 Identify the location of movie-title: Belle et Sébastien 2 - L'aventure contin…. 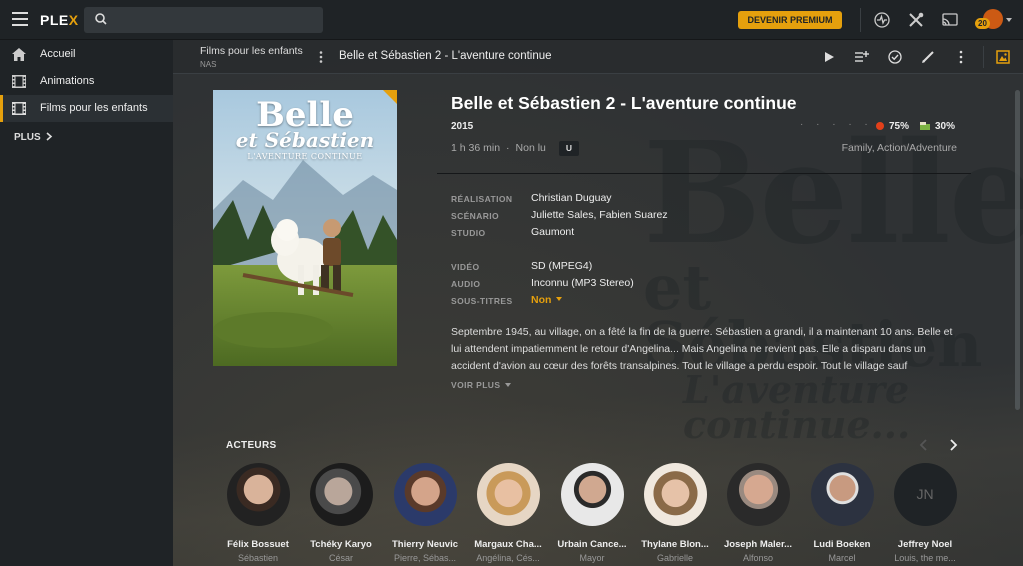
(624, 103).